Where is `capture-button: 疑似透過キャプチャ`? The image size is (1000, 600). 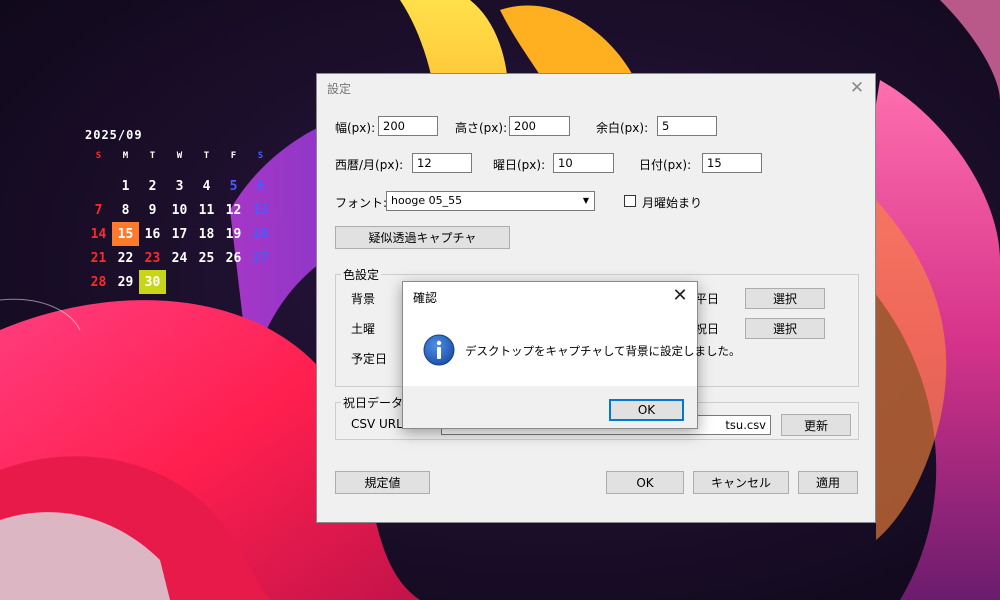 capture-button: 疑似透過キャプチャ is located at coordinates (422, 237).